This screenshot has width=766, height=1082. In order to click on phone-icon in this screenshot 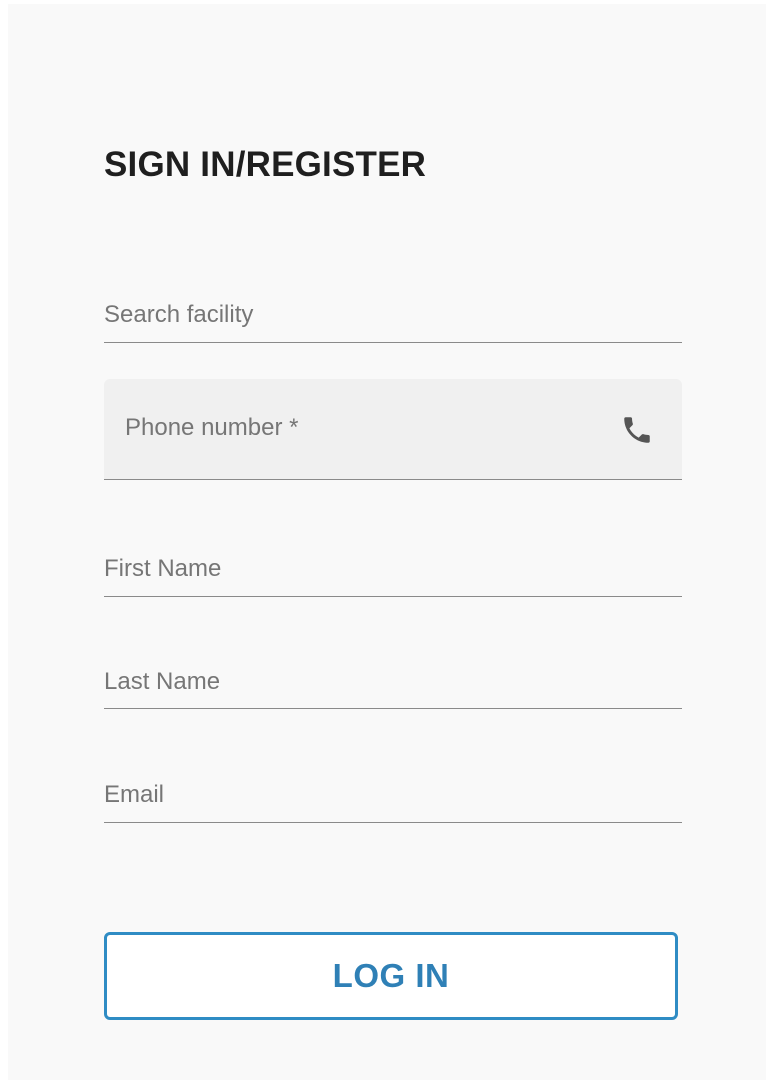, I will do `click(637, 430)`.